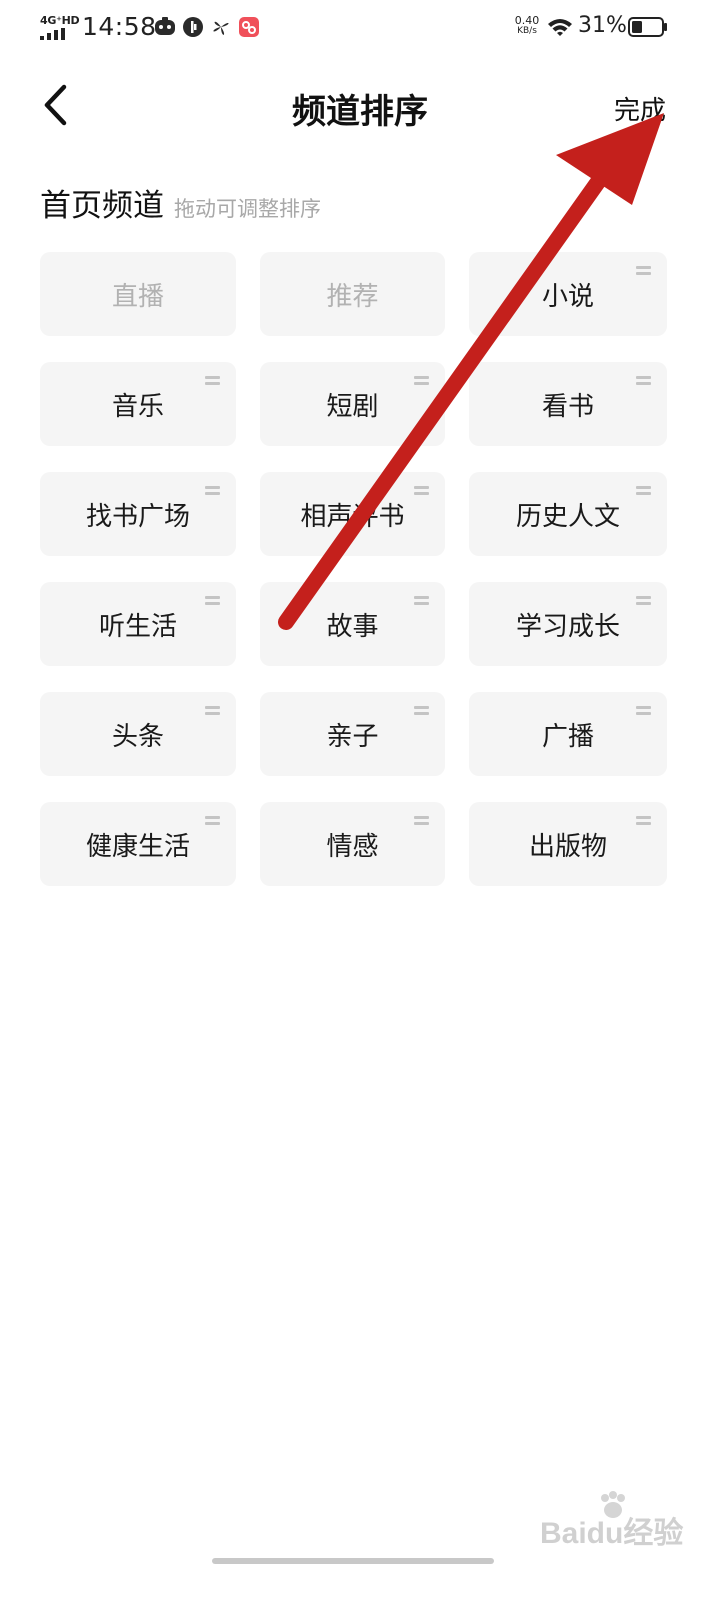  Describe the element at coordinates (60, 20) in the screenshot. I see `network-type: 4G⁺HD` at that location.